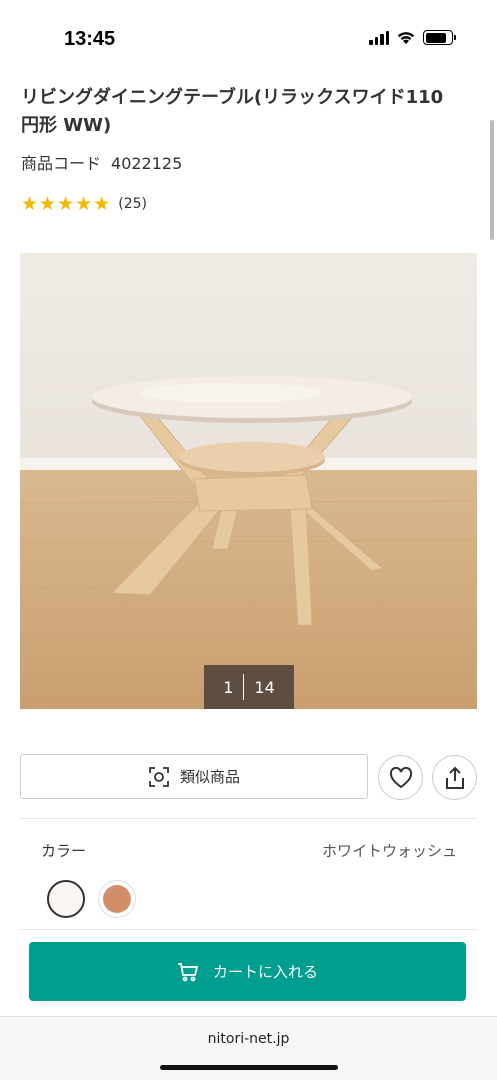 The height and width of the screenshot is (1080, 497). What do you see at coordinates (248, 1039) in the screenshot?
I see `browser-url: nitori-net.jp` at bounding box center [248, 1039].